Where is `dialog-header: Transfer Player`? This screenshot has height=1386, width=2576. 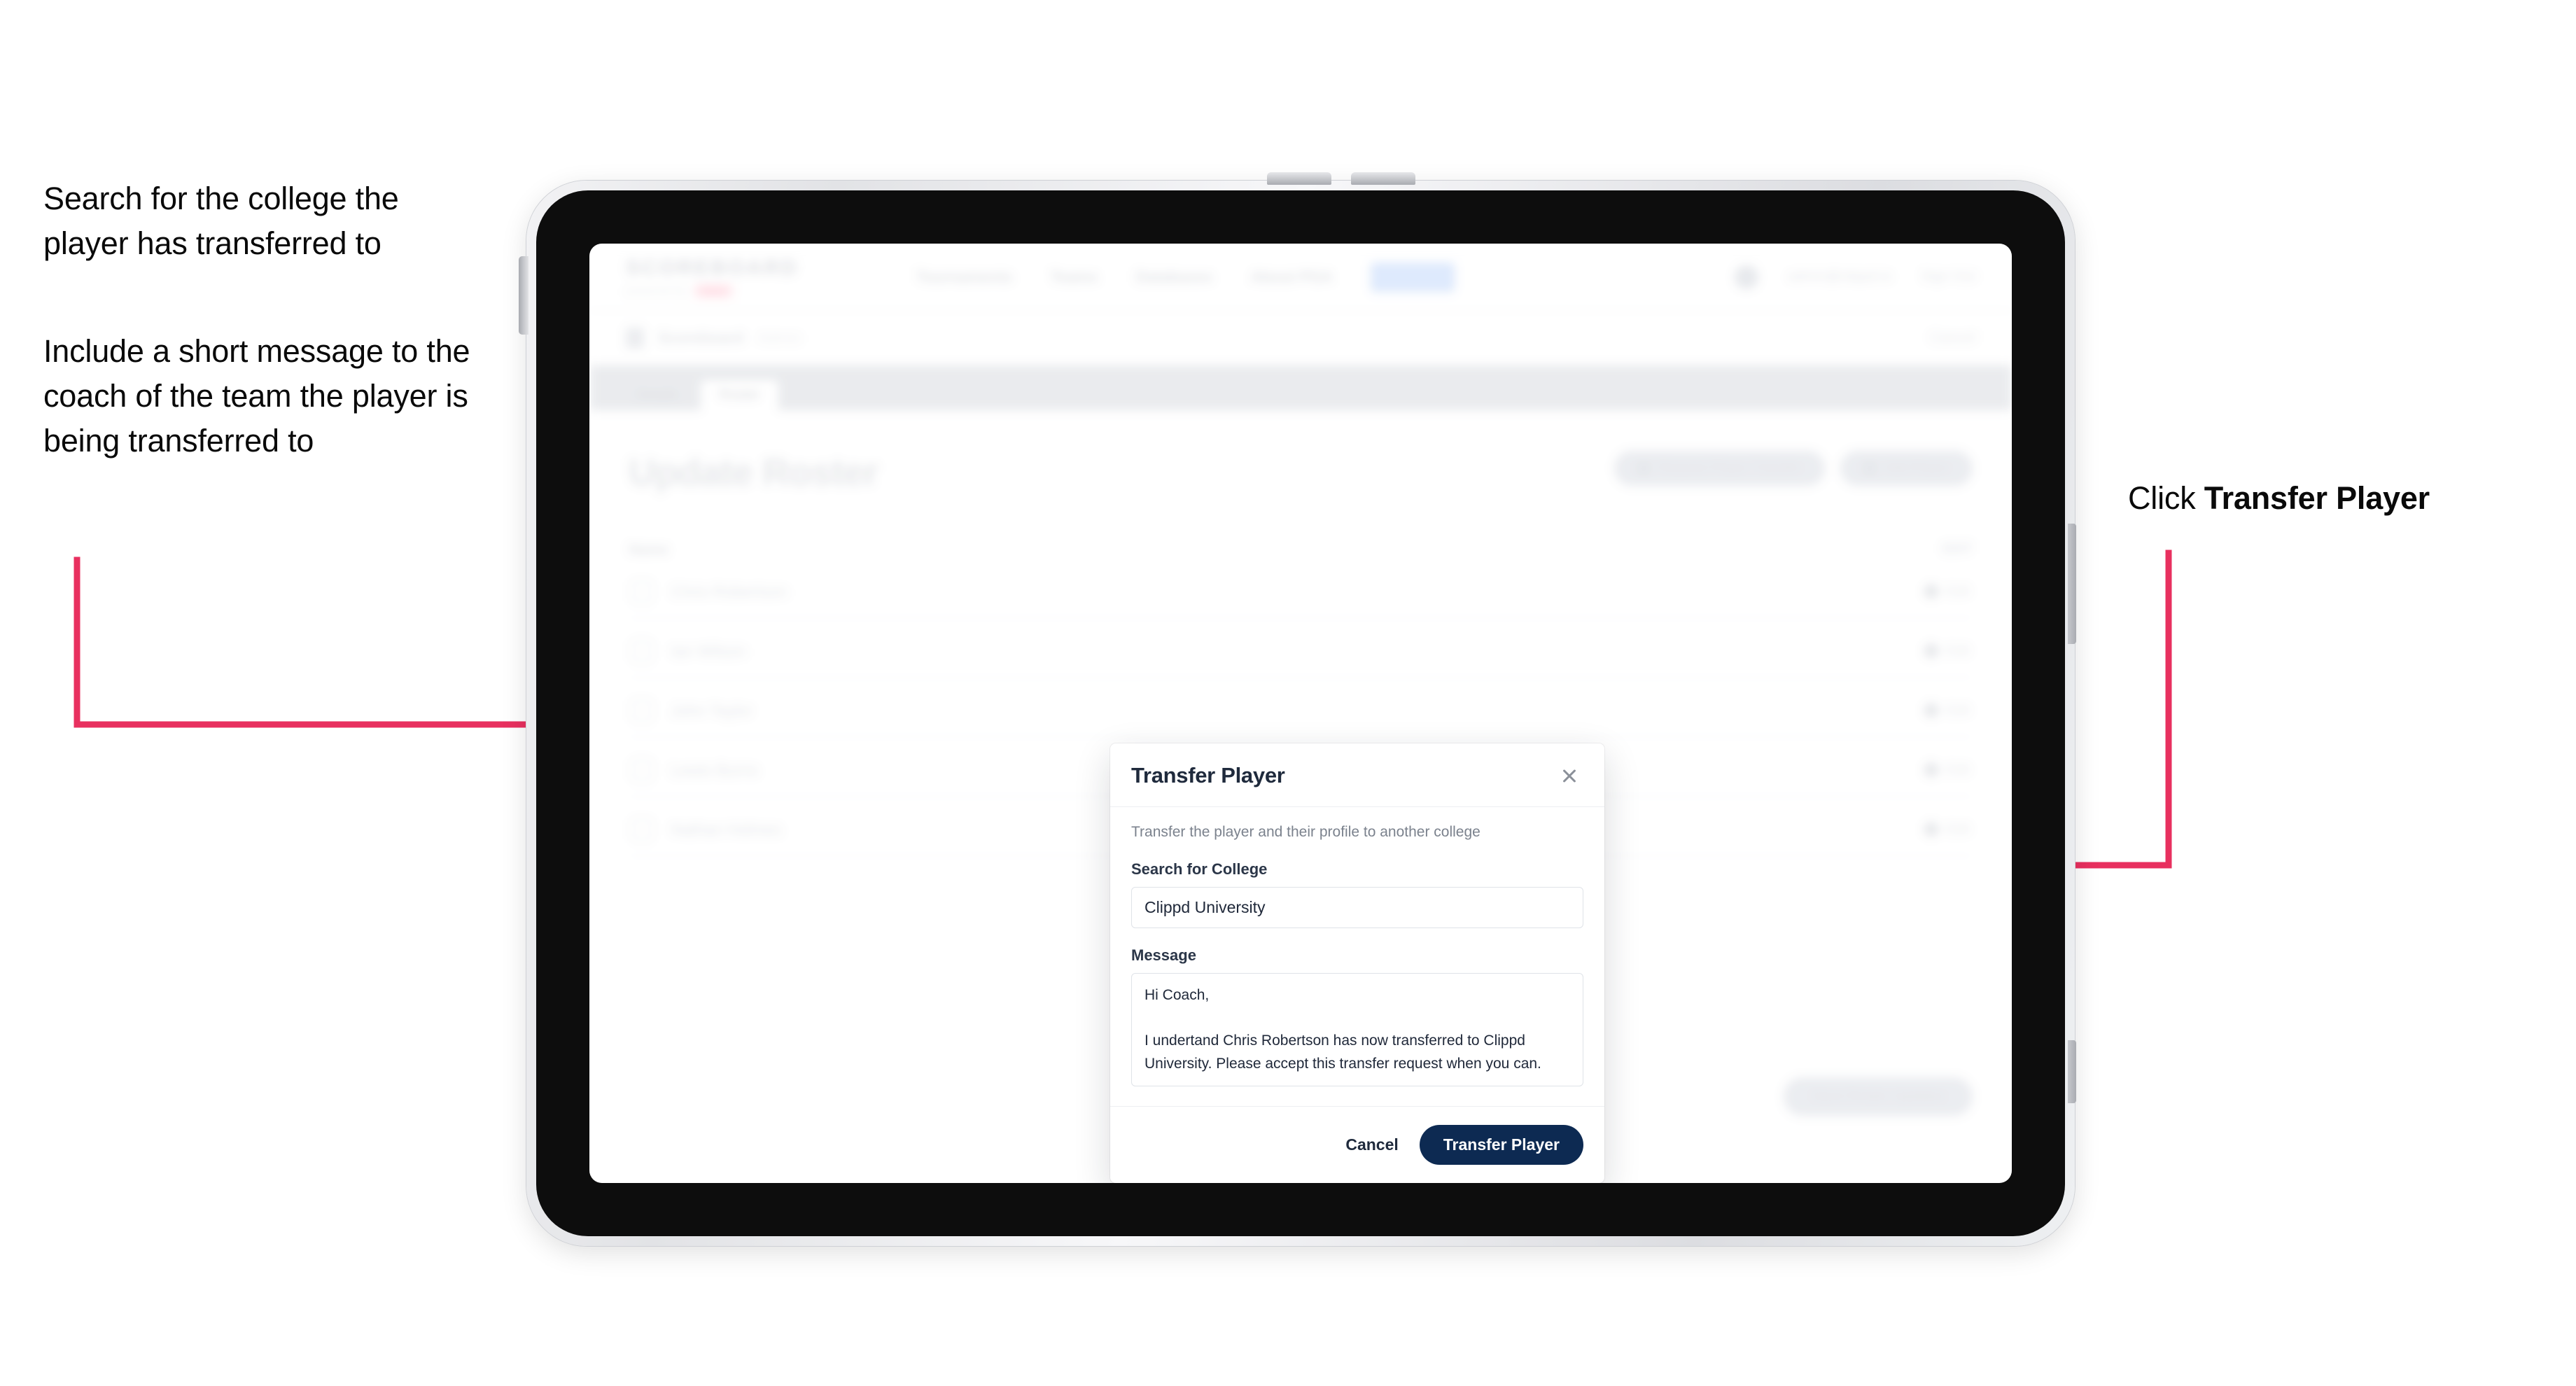 dialog-header: Transfer Player is located at coordinates (1357, 775).